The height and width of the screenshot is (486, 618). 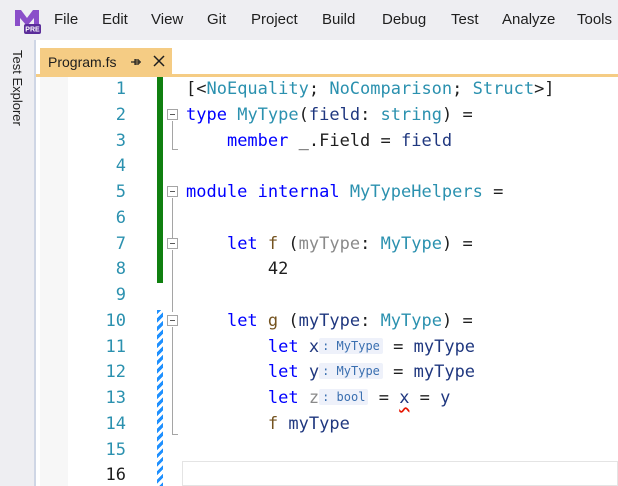 I want to click on line-number: 12, so click(x=115, y=372).